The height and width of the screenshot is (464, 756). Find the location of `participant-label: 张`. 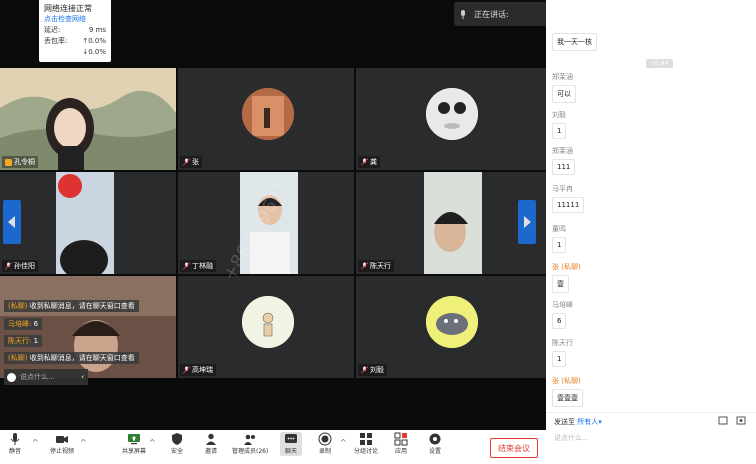

participant-label: 张 is located at coordinates (191, 162).